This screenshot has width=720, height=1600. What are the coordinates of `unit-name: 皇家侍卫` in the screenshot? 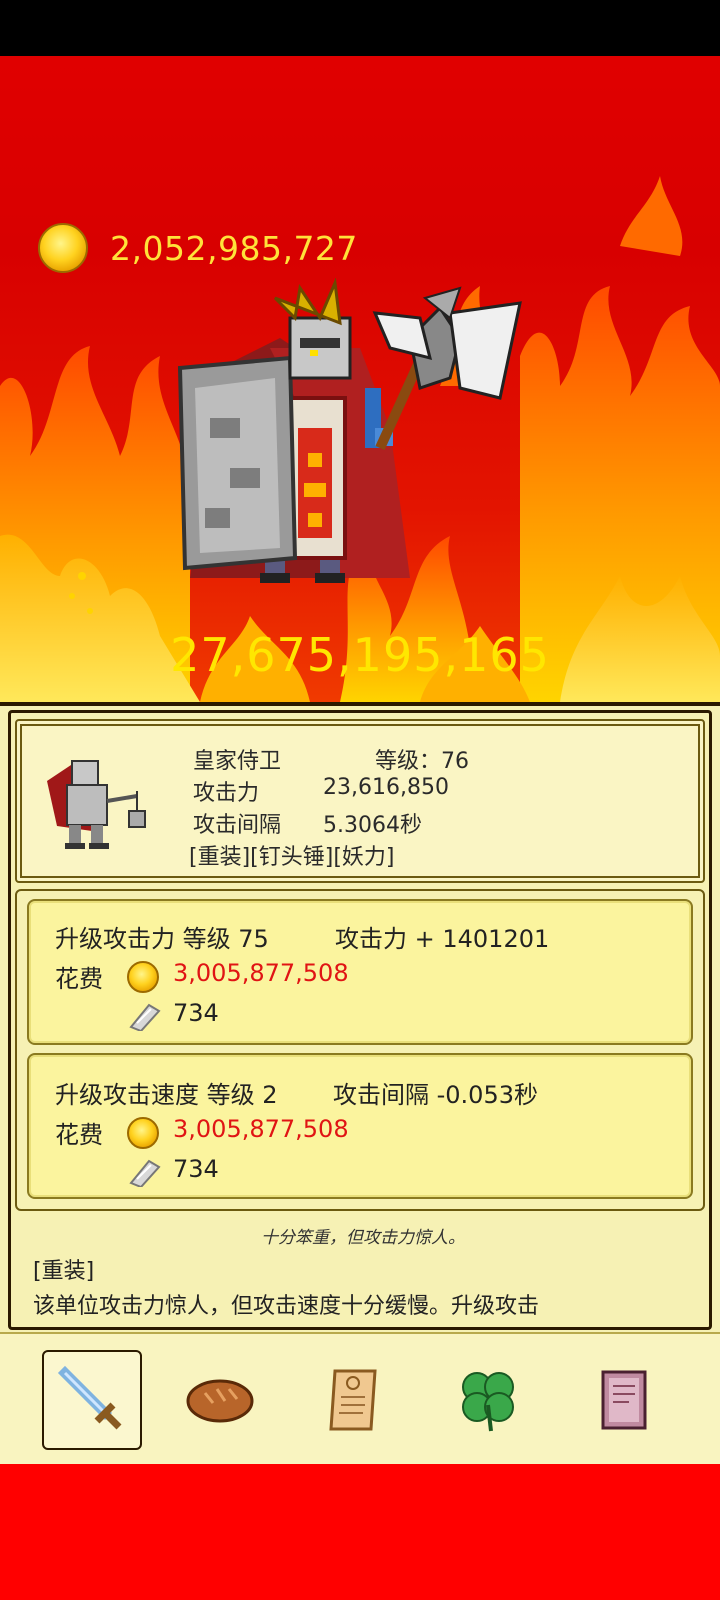 It's located at (237, 761).